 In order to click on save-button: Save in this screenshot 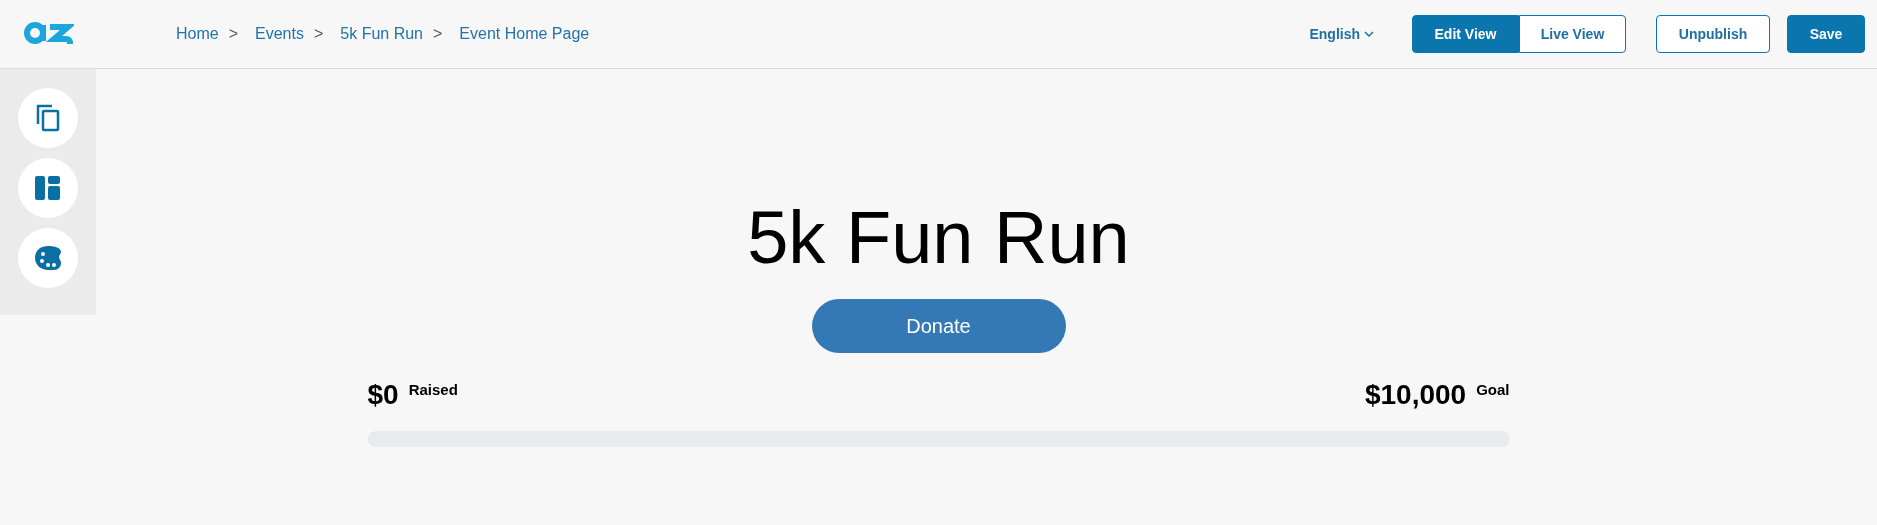, I will do `click(1826, 34)`.